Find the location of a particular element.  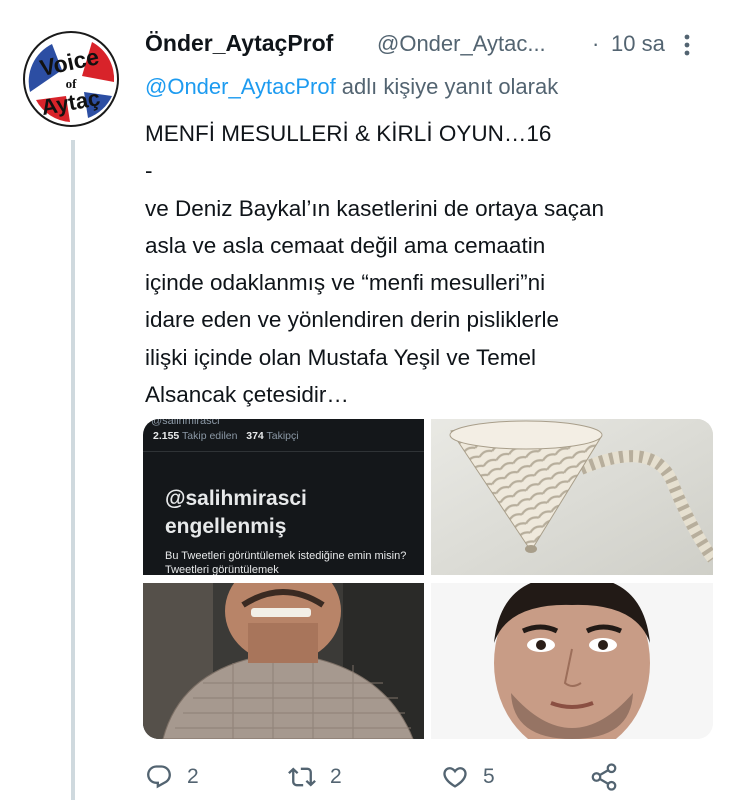

man-speaking-illustration is located at coordinates (283, 661).